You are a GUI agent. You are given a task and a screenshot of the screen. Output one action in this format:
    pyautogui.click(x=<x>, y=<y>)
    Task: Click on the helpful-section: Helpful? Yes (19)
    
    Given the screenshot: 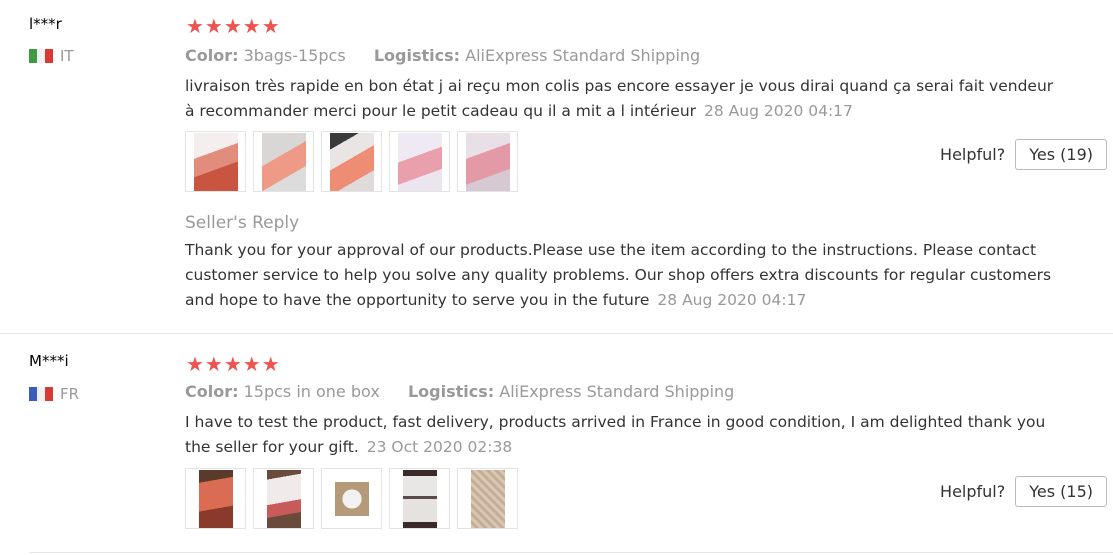 What is the action you would take?
    pyautogui.click(x=1023, y=154)
    